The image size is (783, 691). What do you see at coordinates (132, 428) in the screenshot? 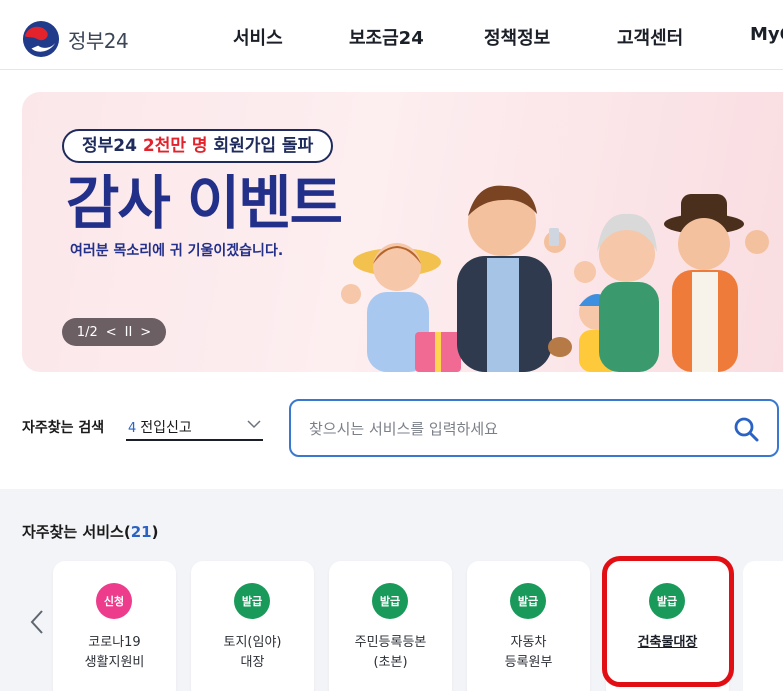
I see `frequent-search-rank: 4` at bounding box center [132, 428].